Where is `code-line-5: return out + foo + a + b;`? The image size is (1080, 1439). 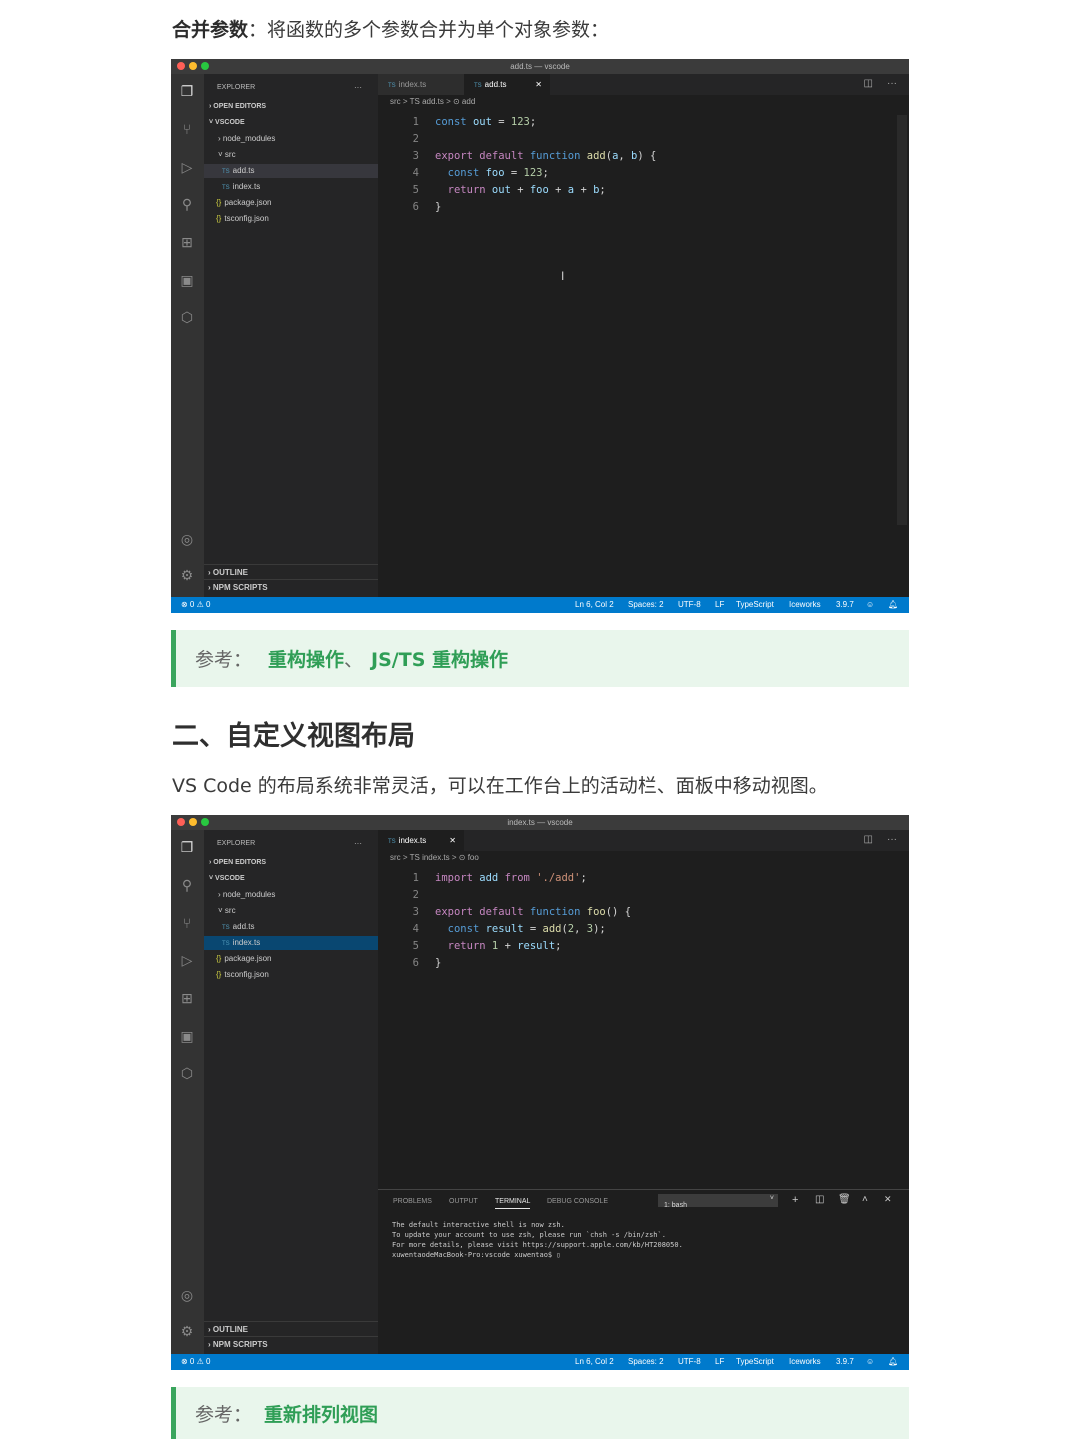 code-line-5: return out + foo + a + b; is located at coordinates (526, 190).